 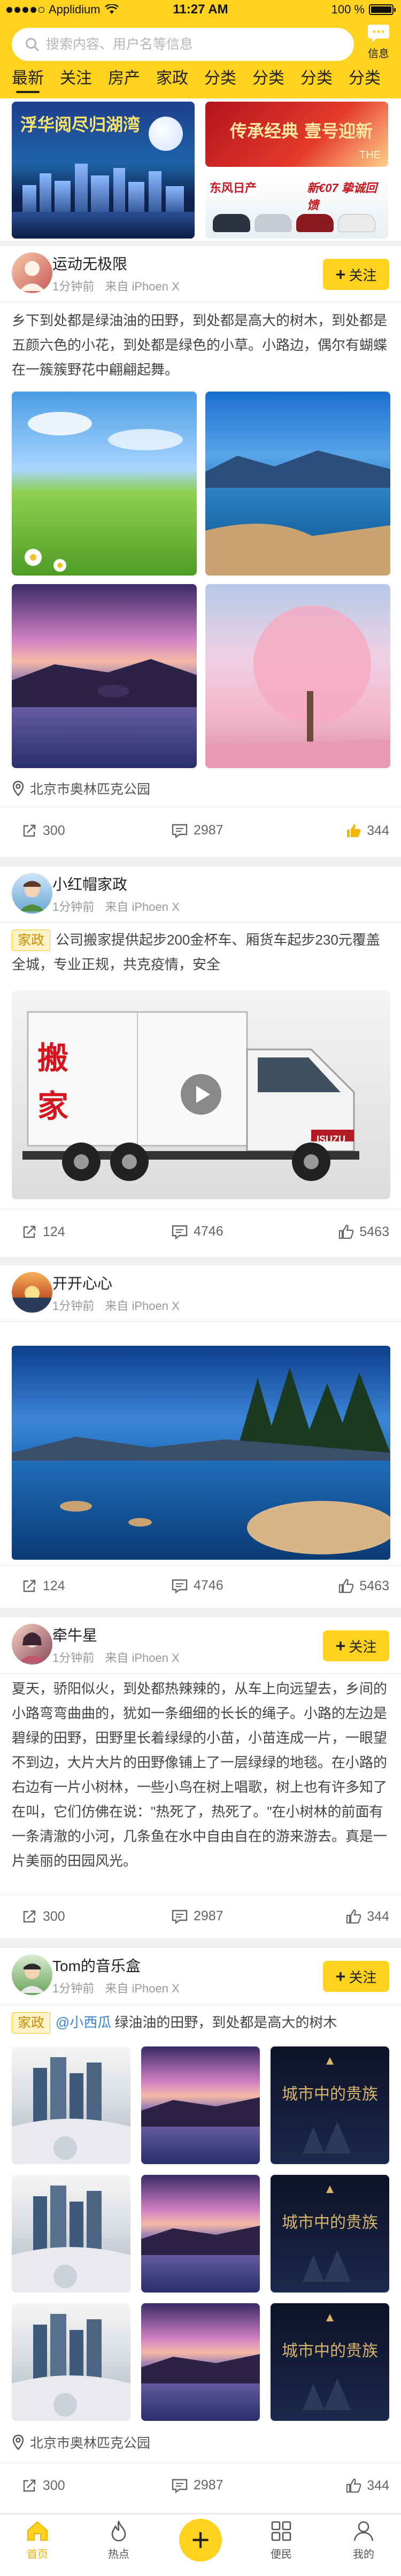 What do you see at coordinates (281, 2540) in the screenshot?
I see `nav-services: 便民` at bounding box center [281, 2540].